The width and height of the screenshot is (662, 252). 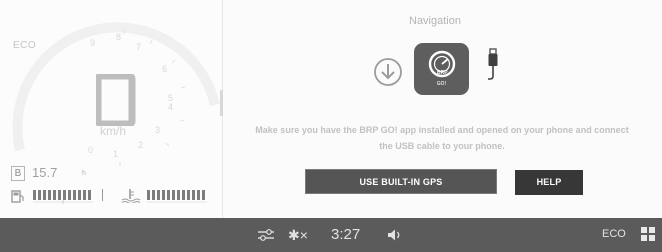 I want to click on temperature-gauge-bars, so click(x=177, y=196).